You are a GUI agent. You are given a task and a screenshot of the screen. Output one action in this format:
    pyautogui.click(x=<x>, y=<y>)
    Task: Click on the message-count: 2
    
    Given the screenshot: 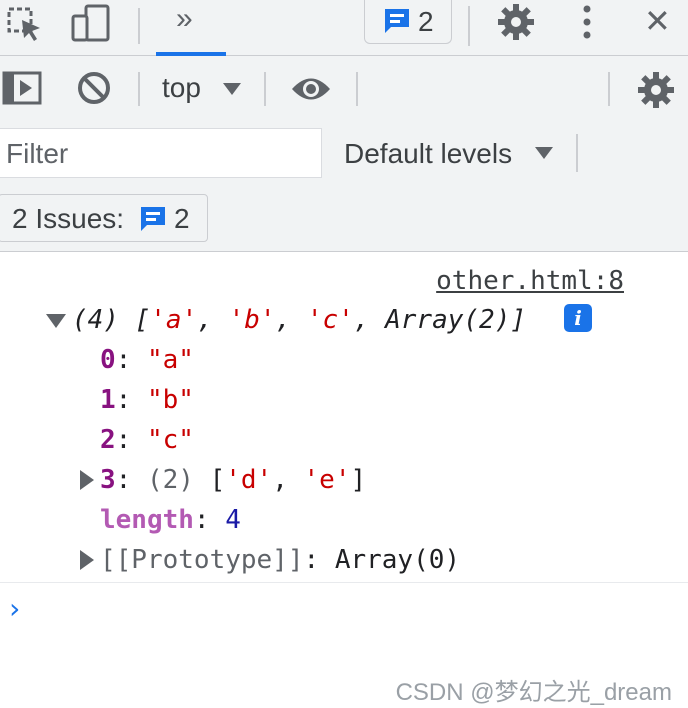 What is the action you would take?
    pyautogui.click(x=426, y=21)
    